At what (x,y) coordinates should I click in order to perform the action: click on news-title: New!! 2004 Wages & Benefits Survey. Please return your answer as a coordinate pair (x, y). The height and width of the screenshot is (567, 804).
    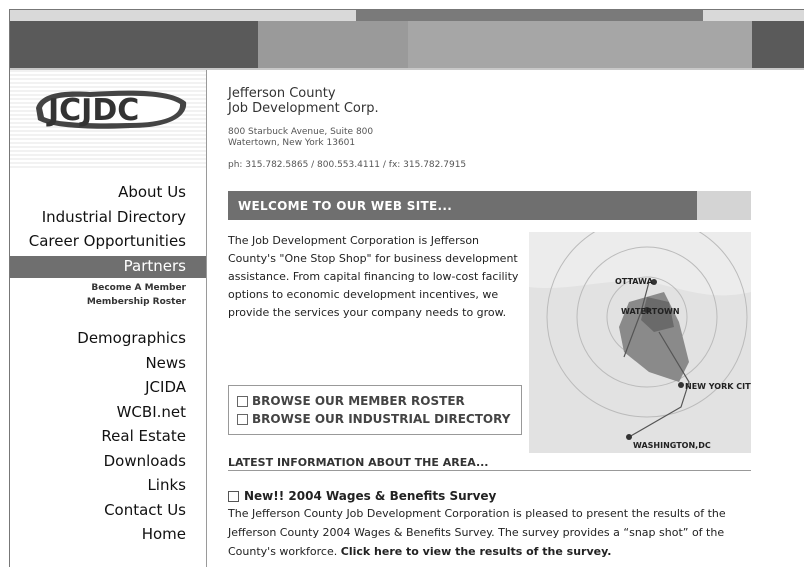
    Looking at the image, I should click on (362, 496).